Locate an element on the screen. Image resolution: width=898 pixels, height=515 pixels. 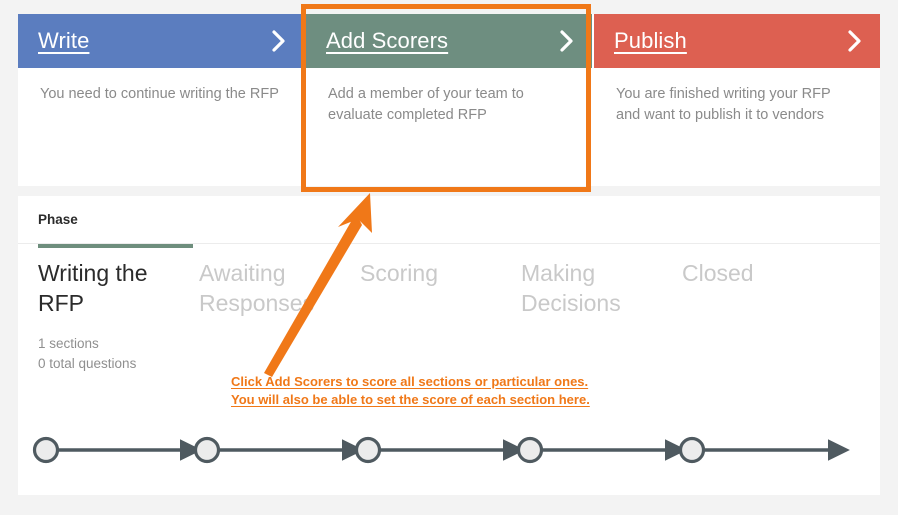
phase-tab-label: Writing the RFP is located at coordinates (93, 288).